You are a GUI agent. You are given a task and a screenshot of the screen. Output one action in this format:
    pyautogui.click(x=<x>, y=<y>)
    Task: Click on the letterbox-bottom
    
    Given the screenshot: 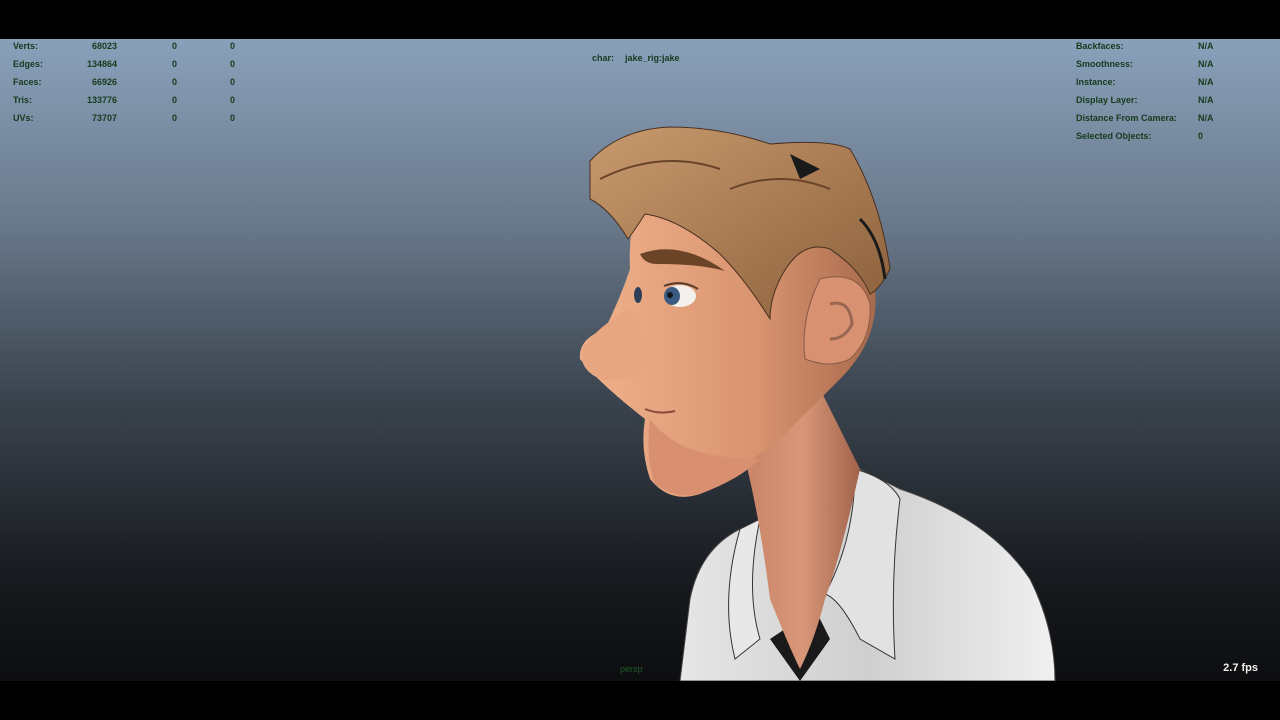 What is the action you would take?
    pyautogui.click(x=640, y=700)
    